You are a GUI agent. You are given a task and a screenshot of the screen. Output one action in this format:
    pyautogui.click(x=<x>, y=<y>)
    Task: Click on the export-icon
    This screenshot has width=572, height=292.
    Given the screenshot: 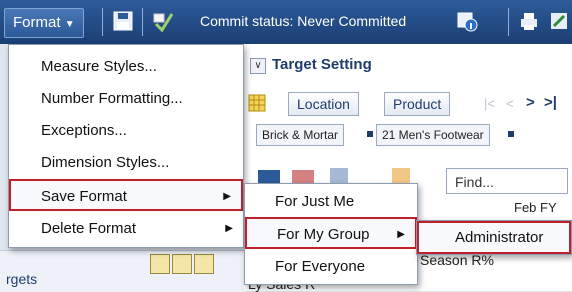 What is the action you would take?
    pyautogui.click(x=559, y=21)
    